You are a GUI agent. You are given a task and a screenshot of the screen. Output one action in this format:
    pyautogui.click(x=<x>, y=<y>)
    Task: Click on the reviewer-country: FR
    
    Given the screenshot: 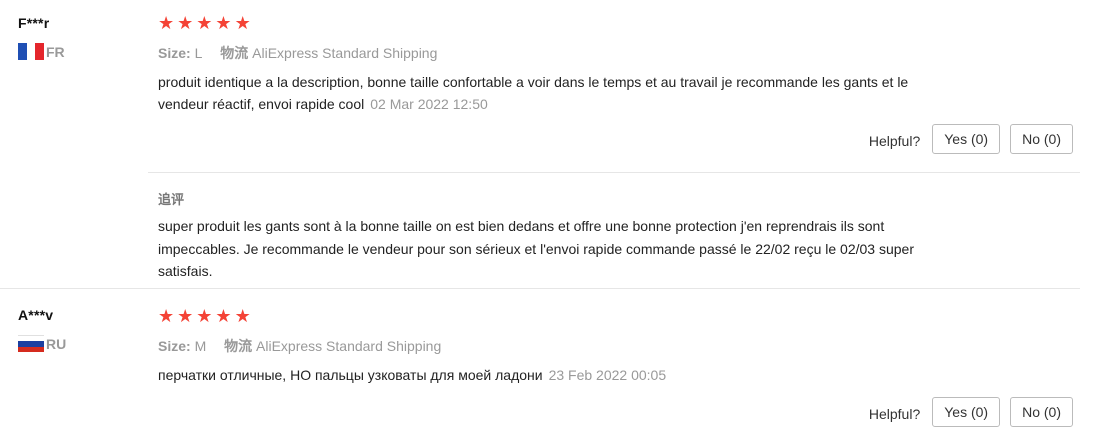 What is the action you would take?
    pyautogui.click(x=41, y=51)
    